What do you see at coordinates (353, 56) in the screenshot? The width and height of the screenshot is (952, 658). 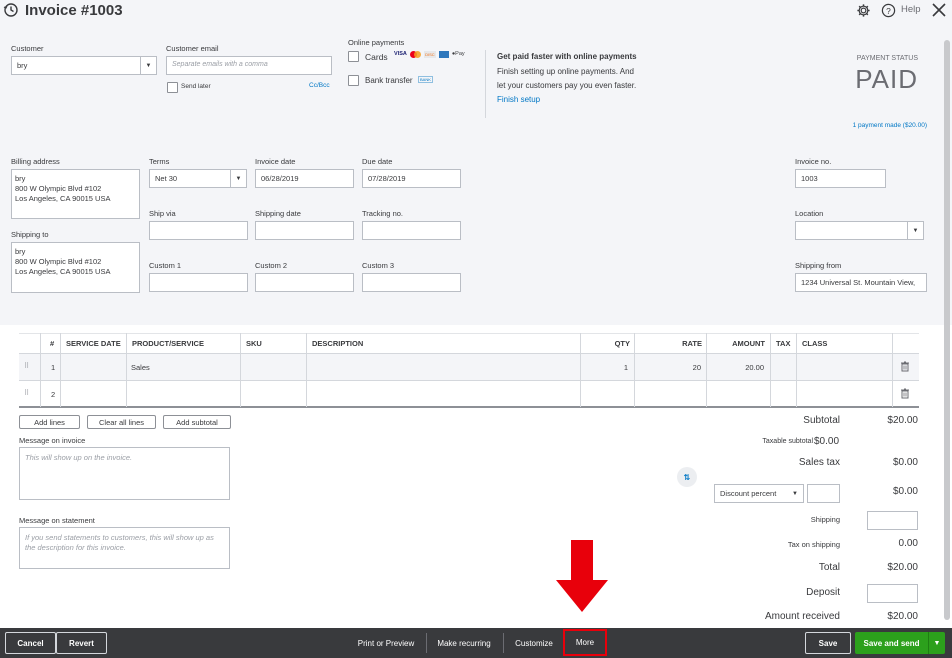 I see `cards-checkbox` at bounding box center [353, 56].